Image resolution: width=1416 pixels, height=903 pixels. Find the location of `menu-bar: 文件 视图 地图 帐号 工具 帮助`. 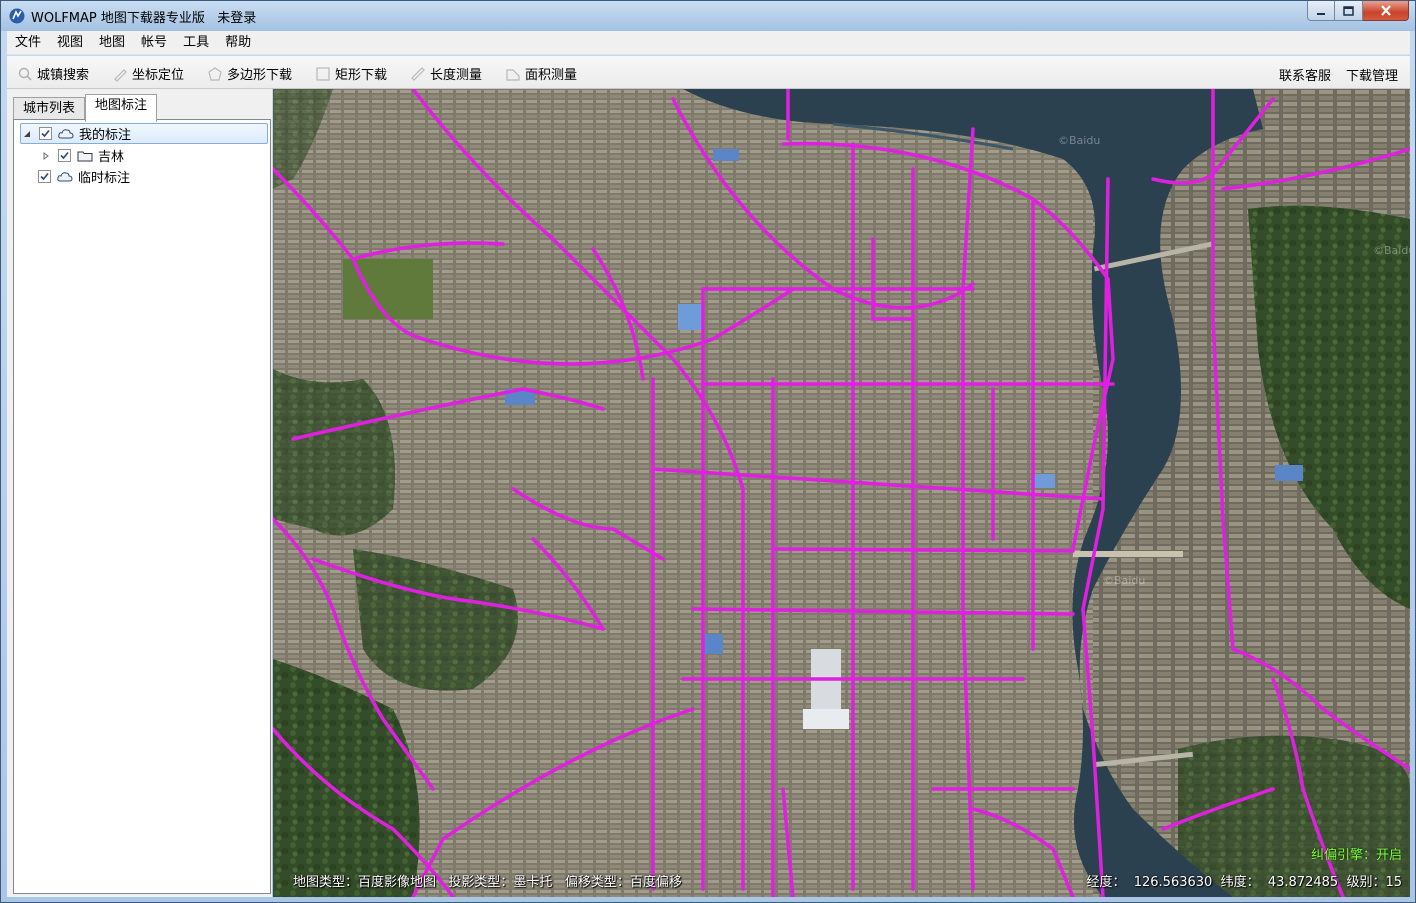

menu-bar: 文件 视图 地图 帐号 工具 帮助 is located at coordinates (708, 43).